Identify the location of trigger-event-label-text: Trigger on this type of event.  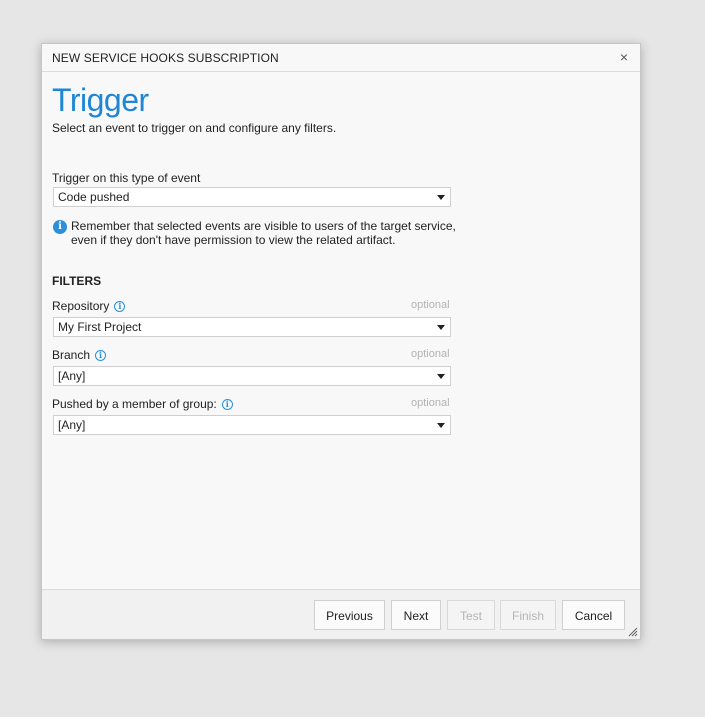
(126, 178).